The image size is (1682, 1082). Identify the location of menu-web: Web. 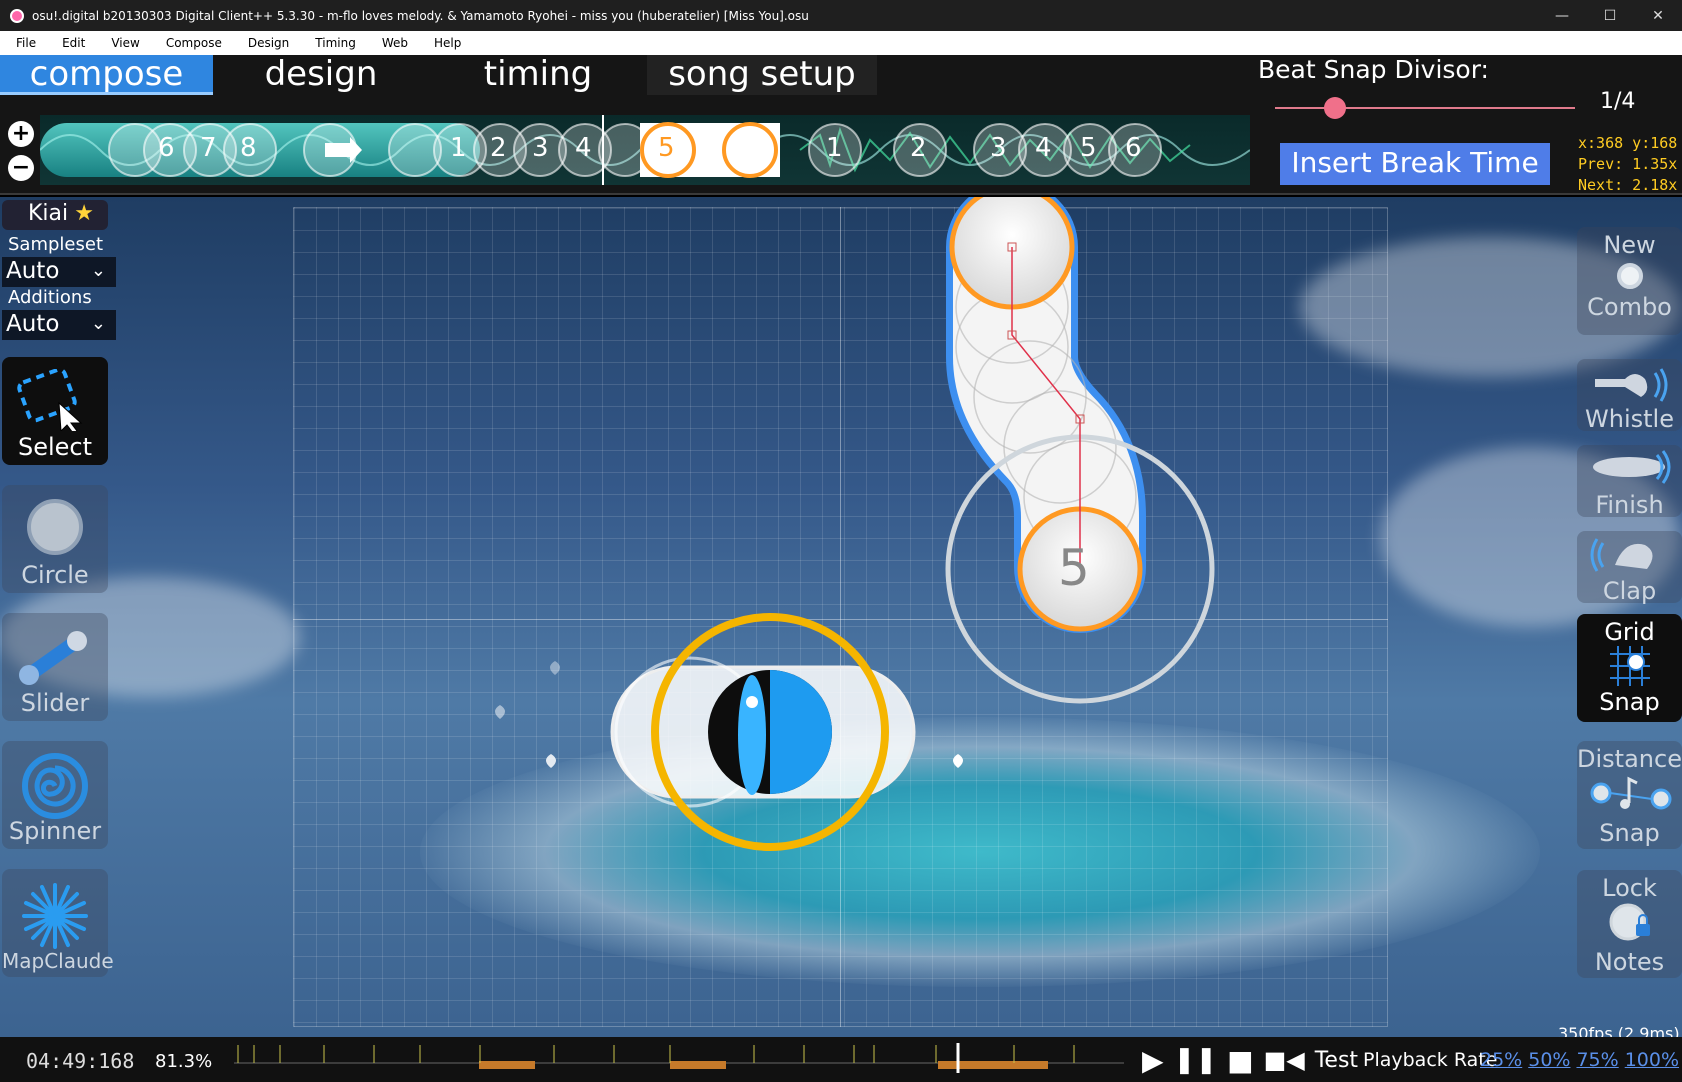
(392, 43).